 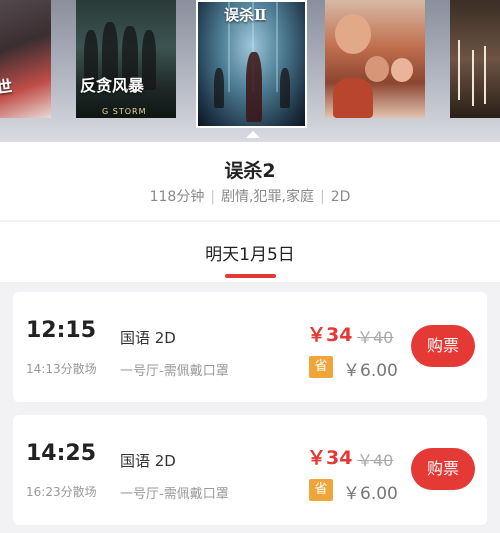 I want to click on active-tab-indicator, so click(x=250, y=276).